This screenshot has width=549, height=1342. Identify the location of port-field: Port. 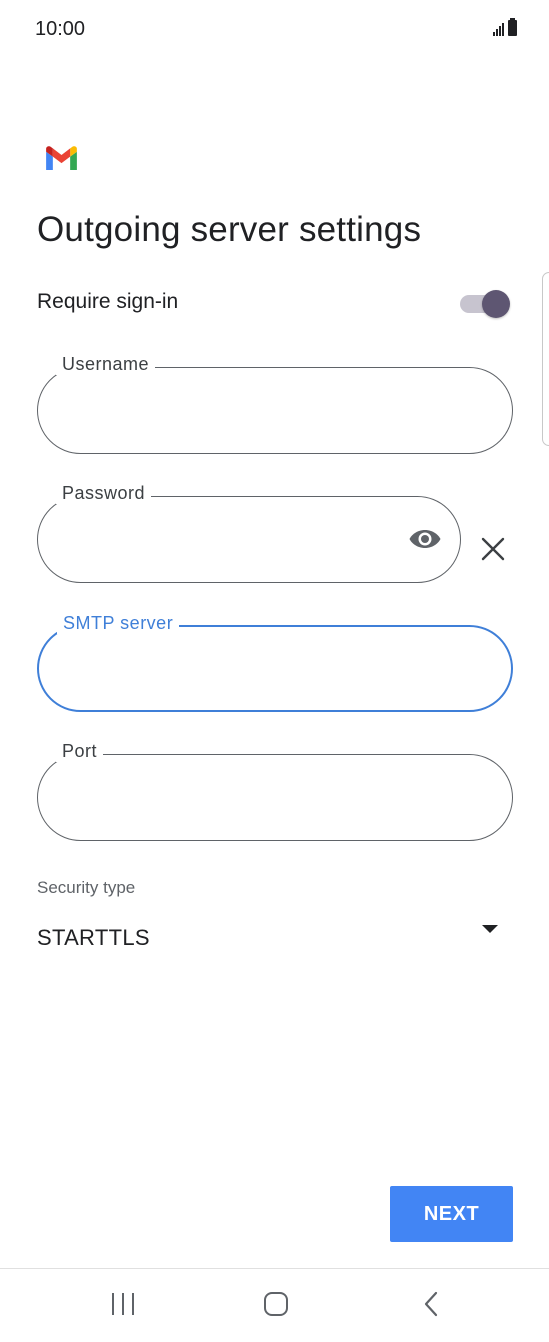
(275, 791).